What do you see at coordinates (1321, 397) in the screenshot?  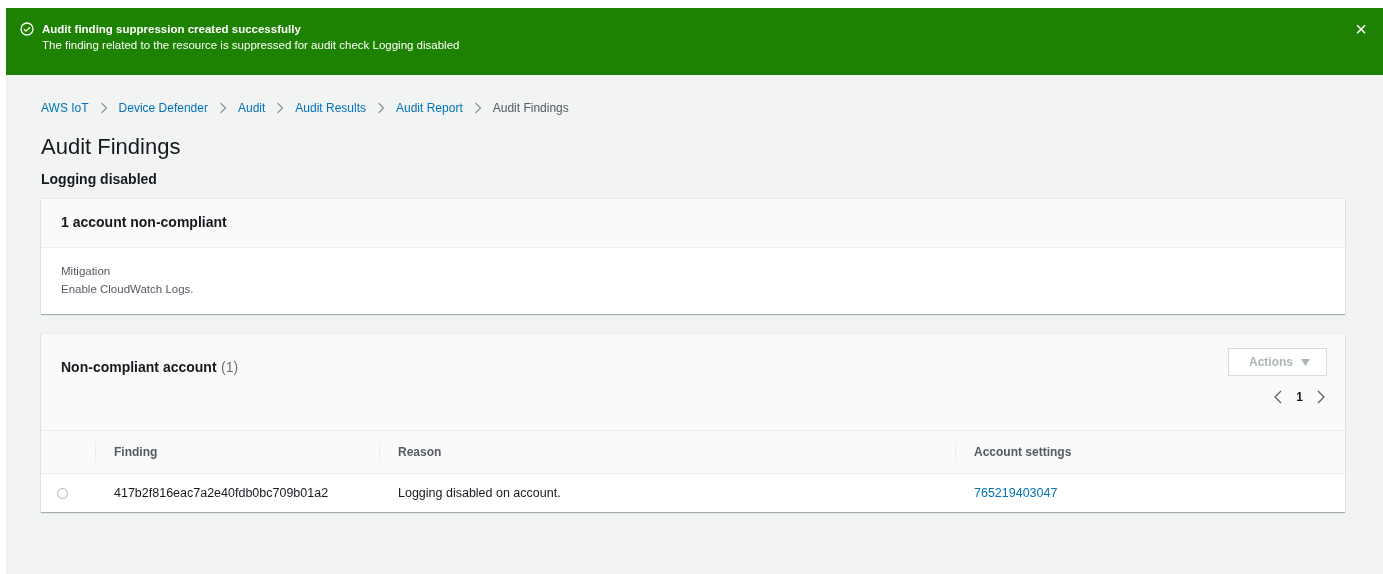 I see `next-page-icon` at bounding box center [1321, 397].